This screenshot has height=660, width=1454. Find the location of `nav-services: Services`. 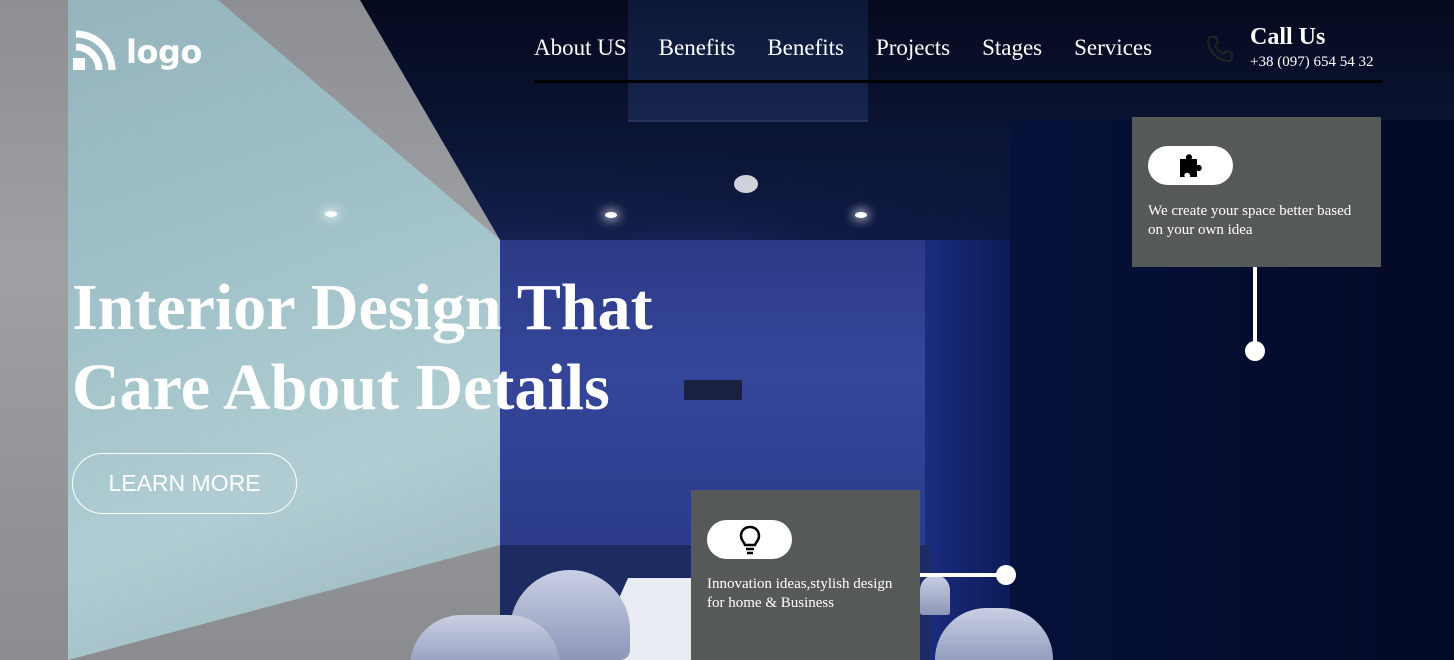

nav-services: Services is located at coordinates (1113, 48).